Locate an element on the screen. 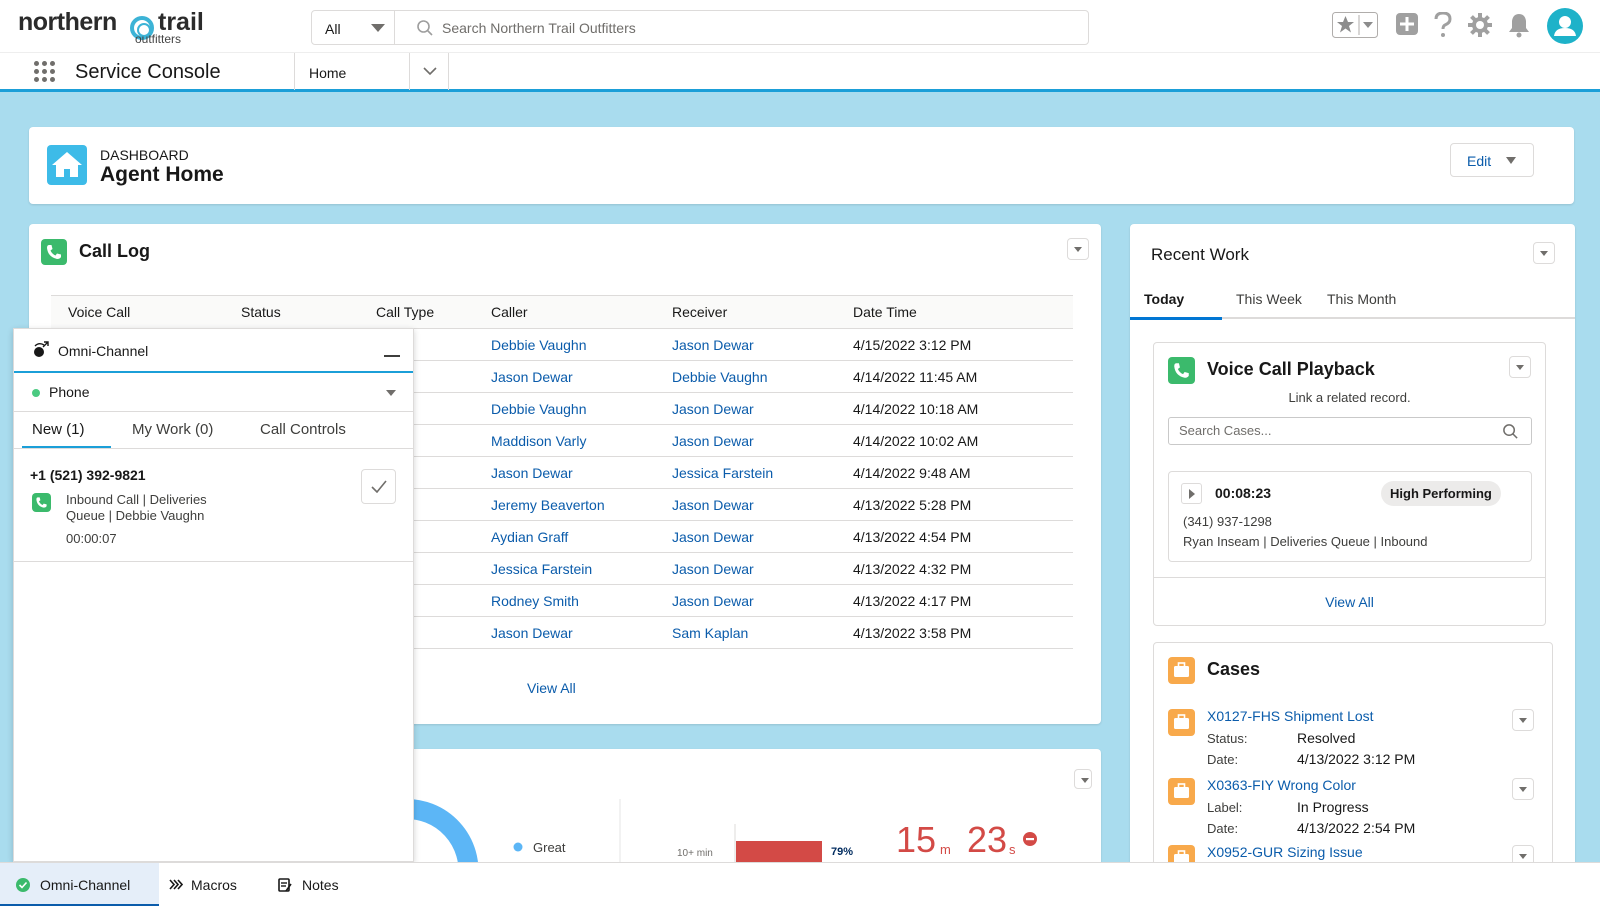 Image resolution: width=1600 pixels, height=906 pixels. help-icon is located at coordinates (1443, 25).